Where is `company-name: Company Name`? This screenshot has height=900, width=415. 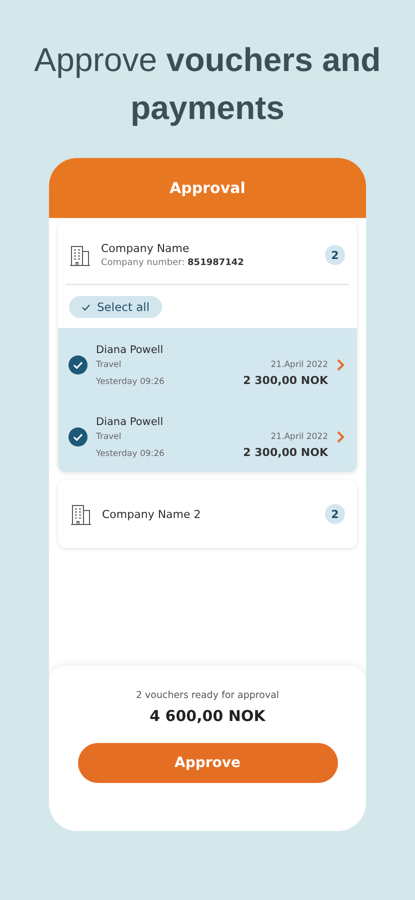 company-name: Company Name is located at coordinates (145, 248).